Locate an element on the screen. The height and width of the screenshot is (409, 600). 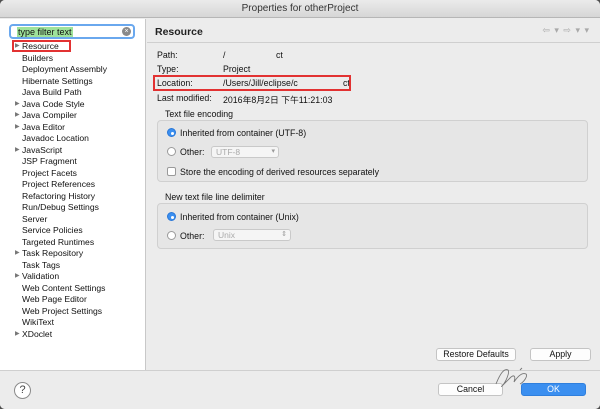
tree-item: Project Facets is located at coordinates (73, 174).